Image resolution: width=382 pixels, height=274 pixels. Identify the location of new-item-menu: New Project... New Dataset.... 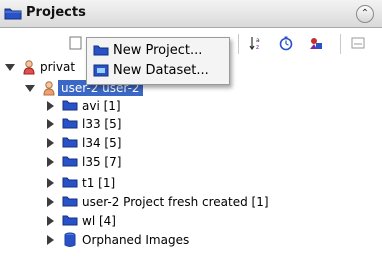
(158, 61).